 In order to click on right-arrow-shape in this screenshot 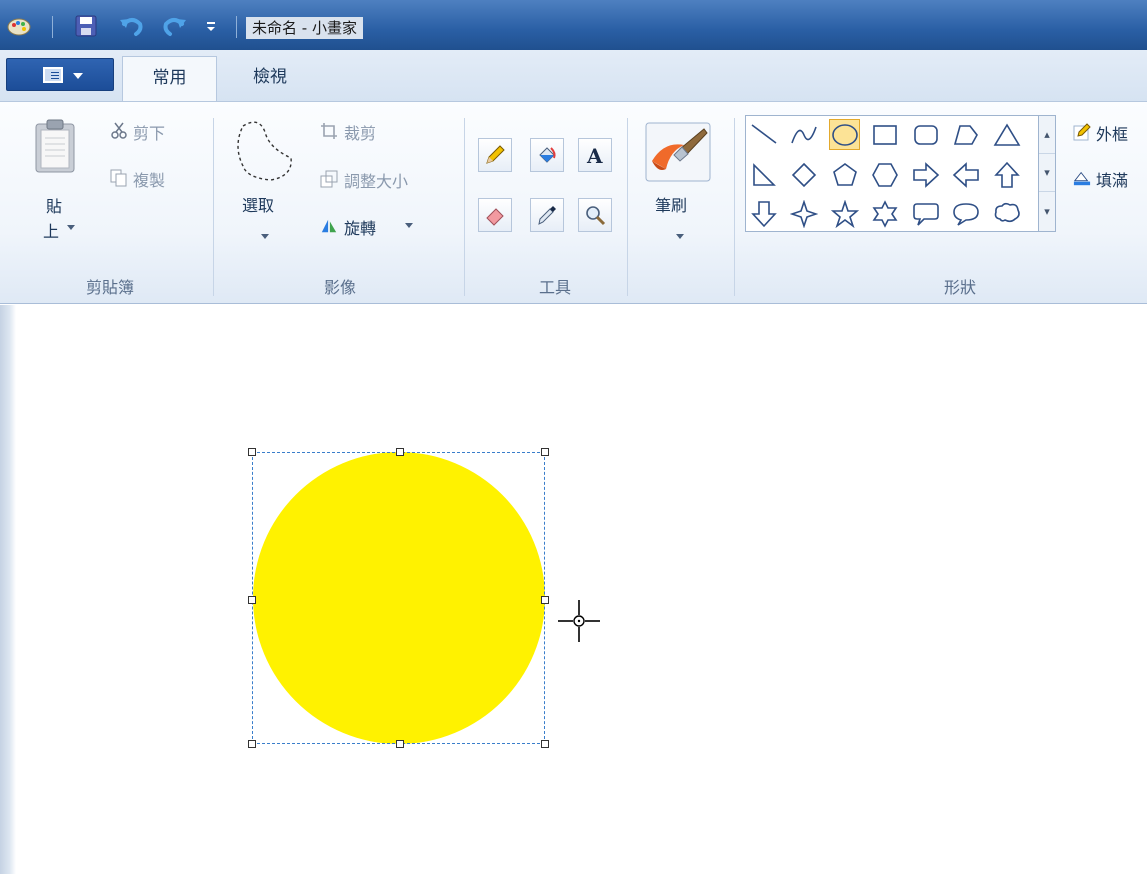, I will do `click(925, 174)`.